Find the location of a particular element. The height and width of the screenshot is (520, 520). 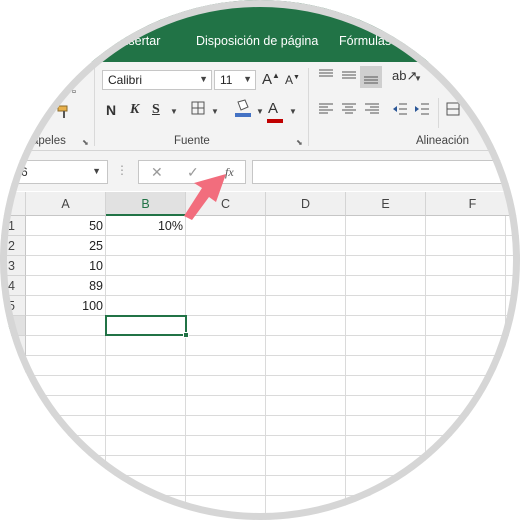

clipboard-launcher-icon: ⬊ is located at coordinates (85, 142).